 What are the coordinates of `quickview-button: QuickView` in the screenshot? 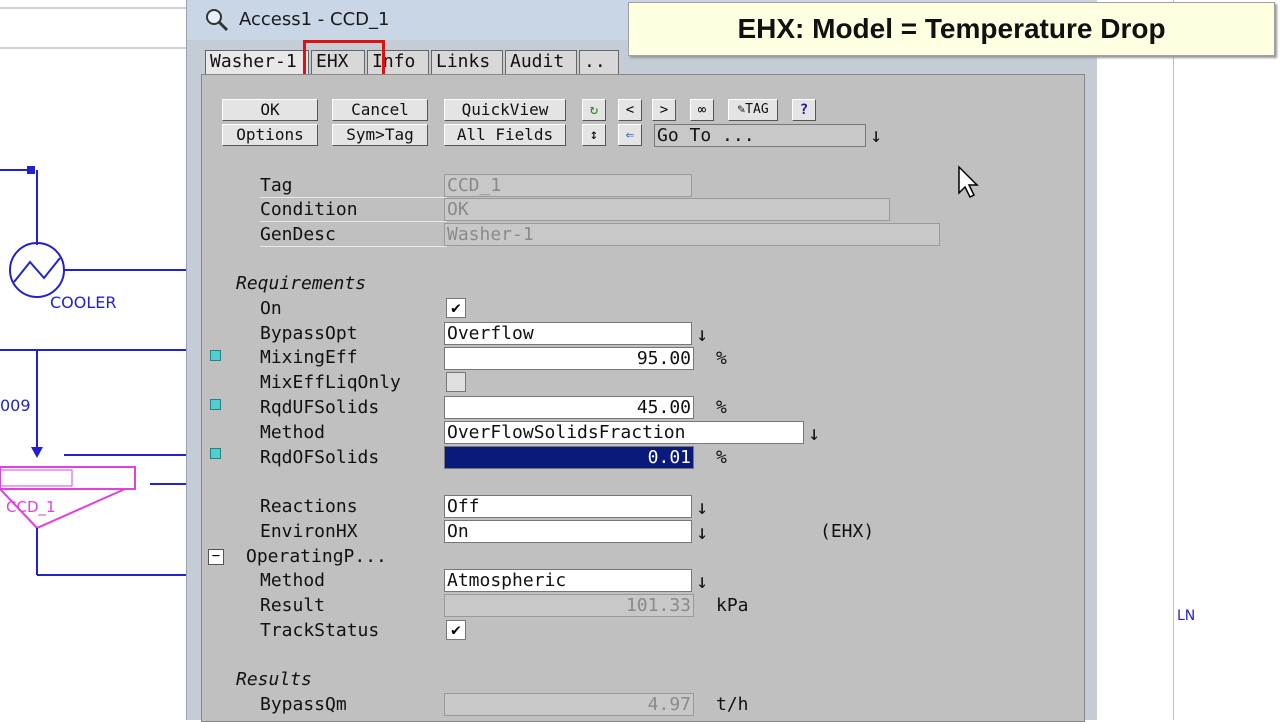 It's located at (505, 110).